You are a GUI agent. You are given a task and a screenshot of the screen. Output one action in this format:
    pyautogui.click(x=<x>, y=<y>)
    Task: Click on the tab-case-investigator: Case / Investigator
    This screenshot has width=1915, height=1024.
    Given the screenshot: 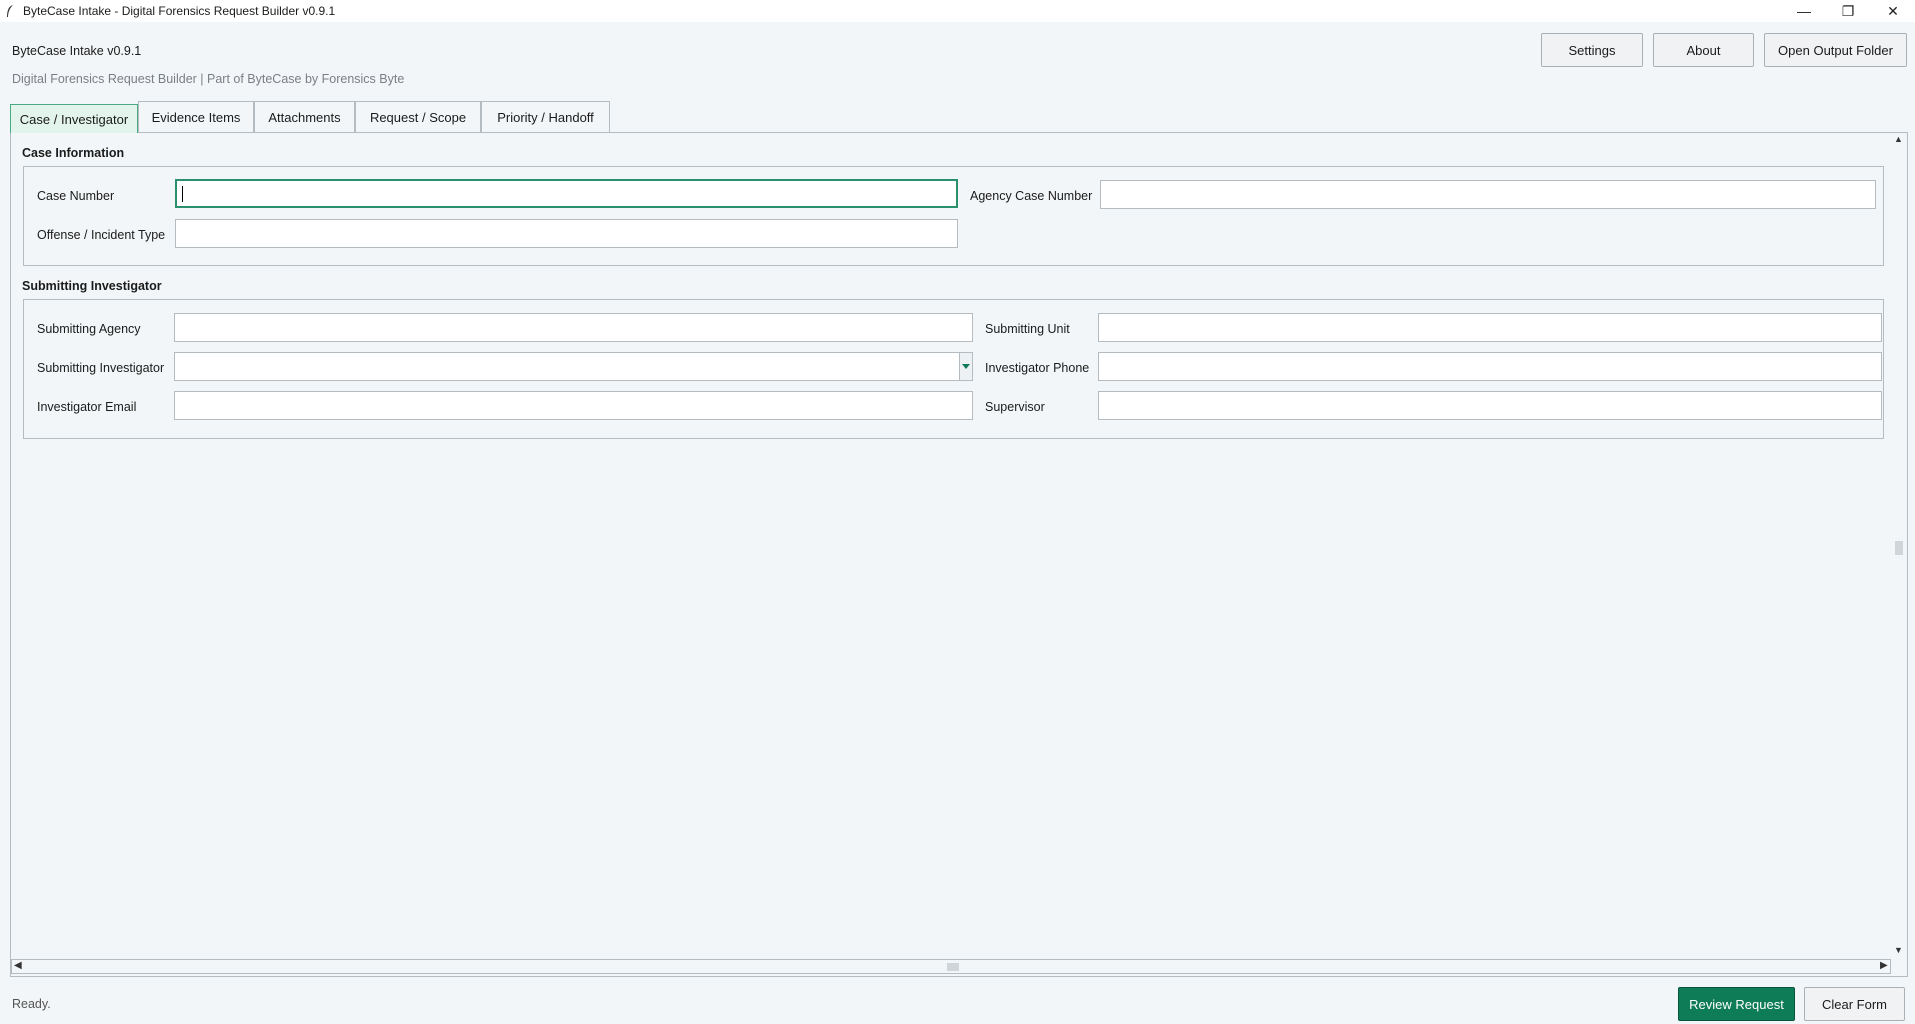 What is the action you would take?
    pyautogui.click(x=74, y=118)
    